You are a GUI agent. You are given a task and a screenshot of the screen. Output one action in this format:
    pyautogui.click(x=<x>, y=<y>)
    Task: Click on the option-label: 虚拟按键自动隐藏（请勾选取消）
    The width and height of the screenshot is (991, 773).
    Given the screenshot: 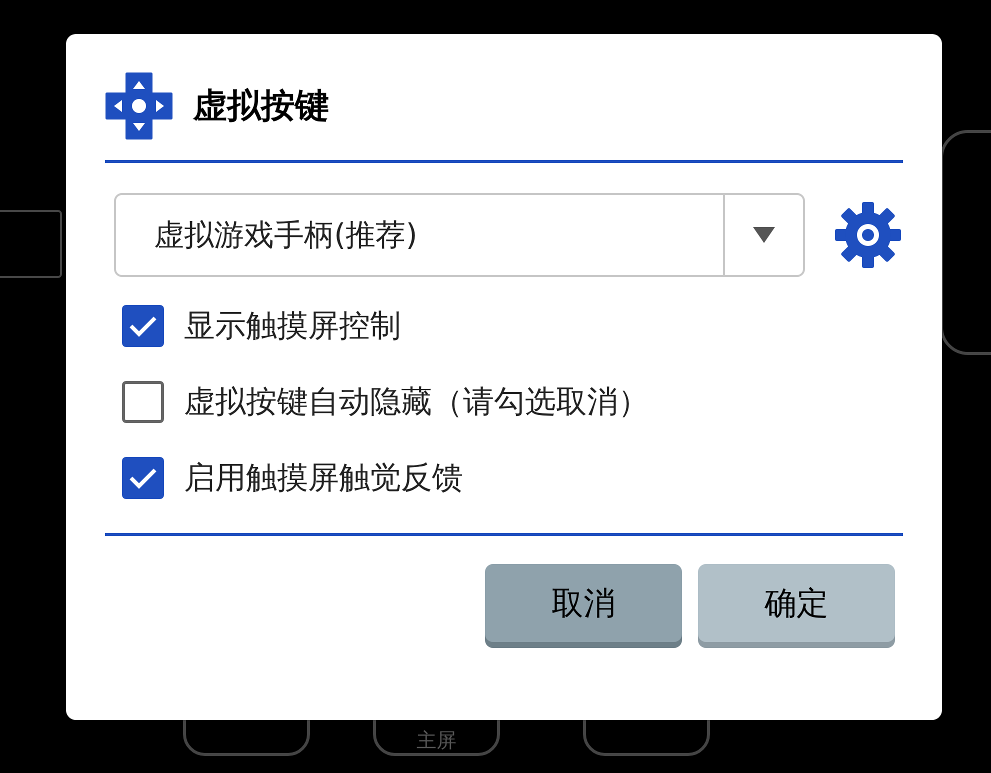 What is the action you would take?
    pyautogui.click(x=416, y=402)
    